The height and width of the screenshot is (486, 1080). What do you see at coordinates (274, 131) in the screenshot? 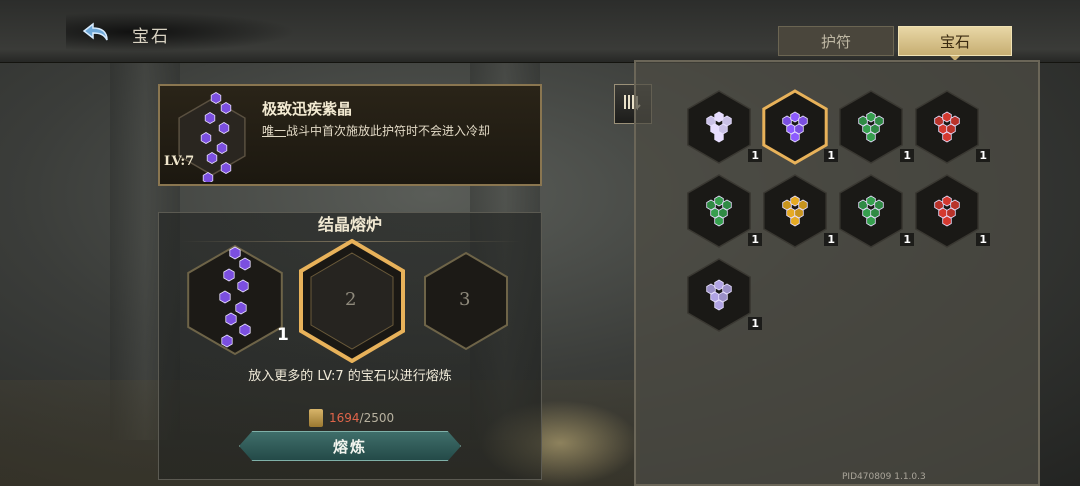
I see `gem-tag: 唯一` at bounding box center [274, 131].